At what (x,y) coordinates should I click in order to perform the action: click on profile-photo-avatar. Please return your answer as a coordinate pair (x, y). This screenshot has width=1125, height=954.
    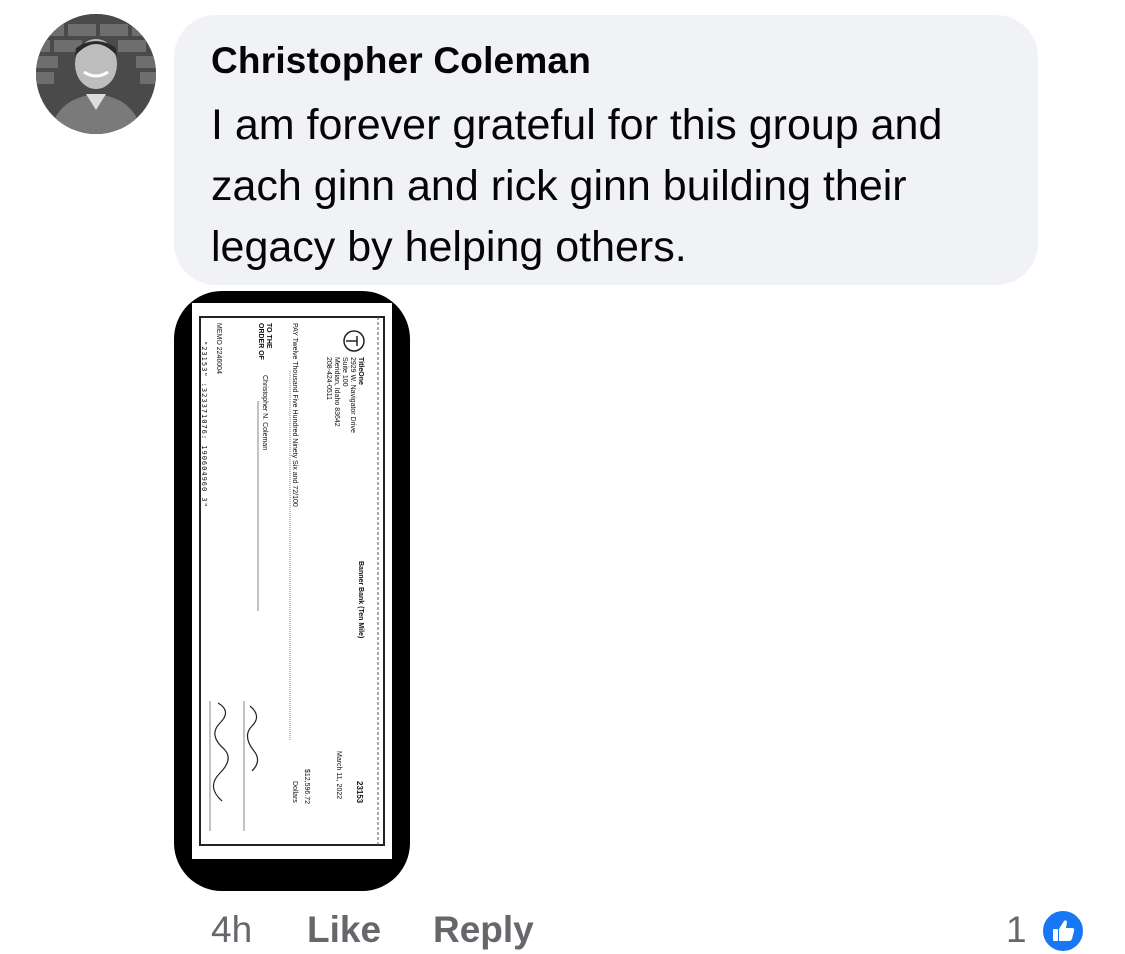
    Looking at the image, I should click on (96, 74).